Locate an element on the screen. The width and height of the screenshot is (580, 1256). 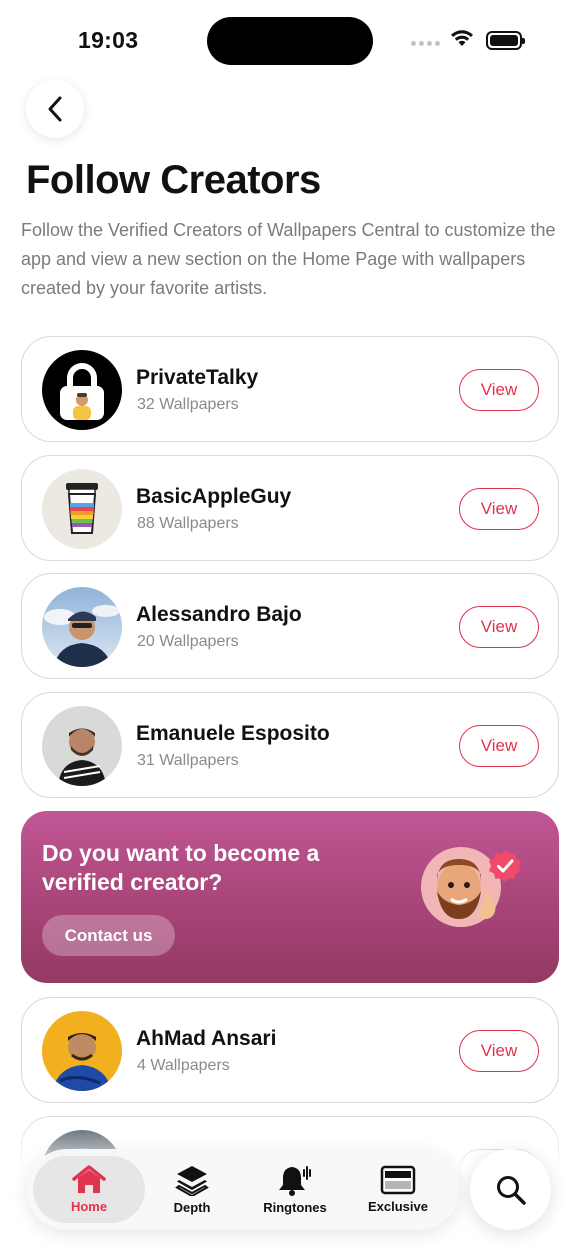
tab-bar: Home Depth Ringtones Exclusive is located at coordinates (243, 1189).